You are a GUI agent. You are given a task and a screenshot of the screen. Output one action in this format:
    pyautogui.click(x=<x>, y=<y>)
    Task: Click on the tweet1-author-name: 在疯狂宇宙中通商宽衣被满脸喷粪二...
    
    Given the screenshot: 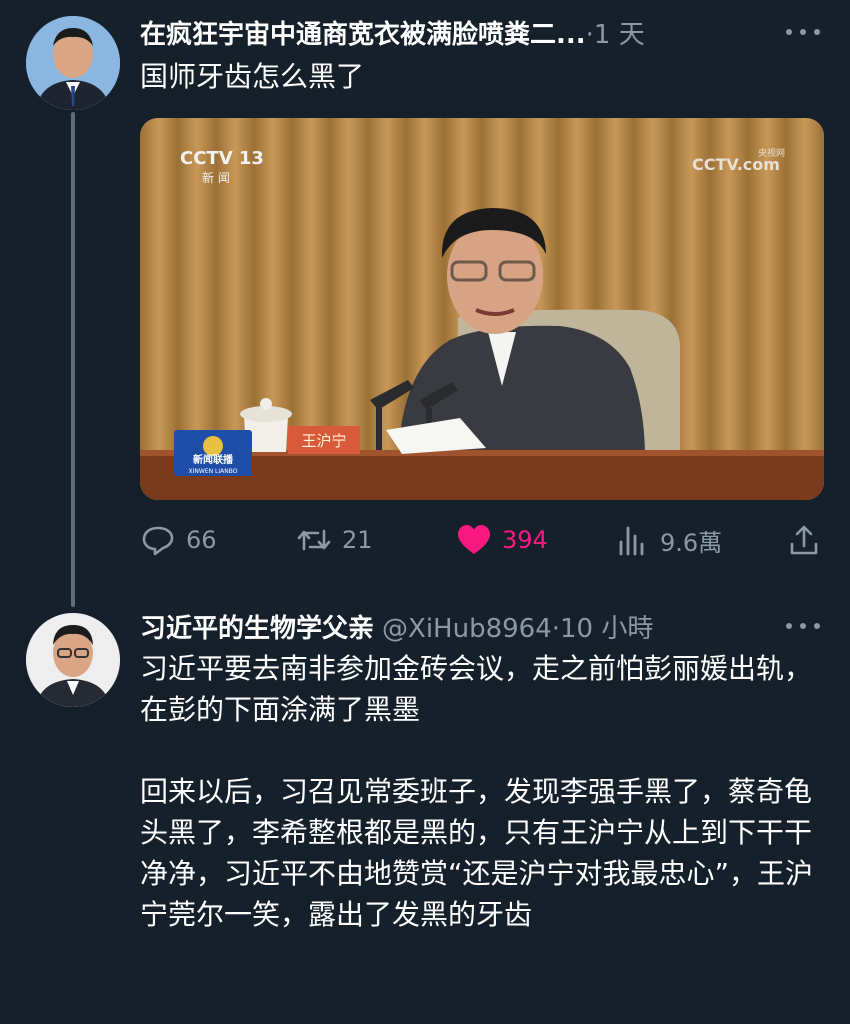 What is the action you would take?
    pyautogui.click(x=363, y=32)
    